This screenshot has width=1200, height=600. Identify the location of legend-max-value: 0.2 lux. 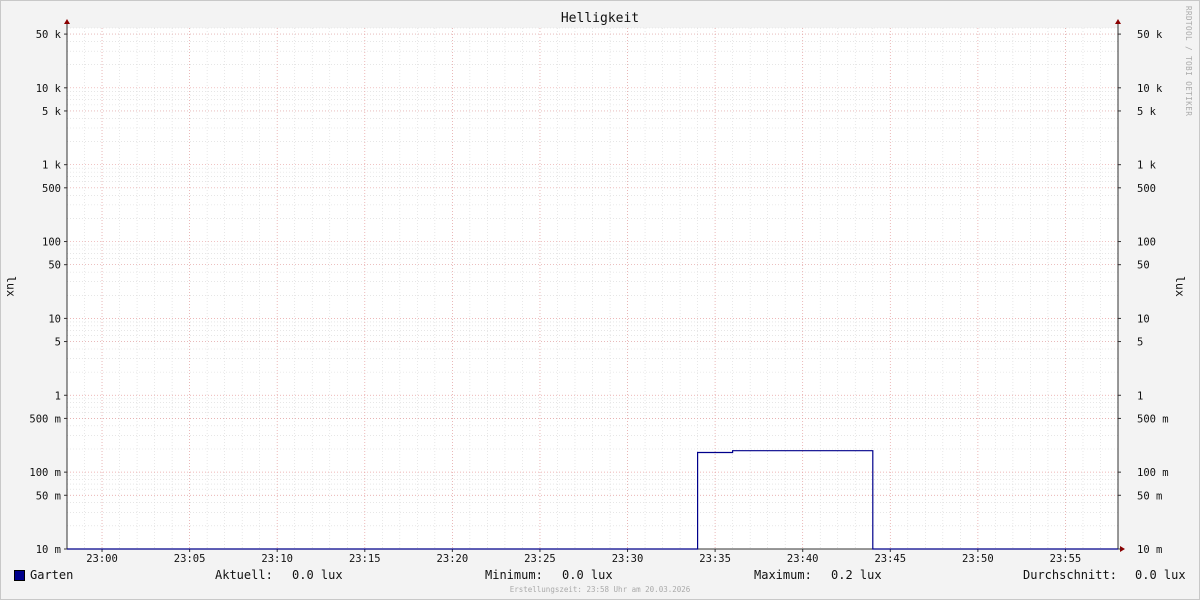
(856, 575).